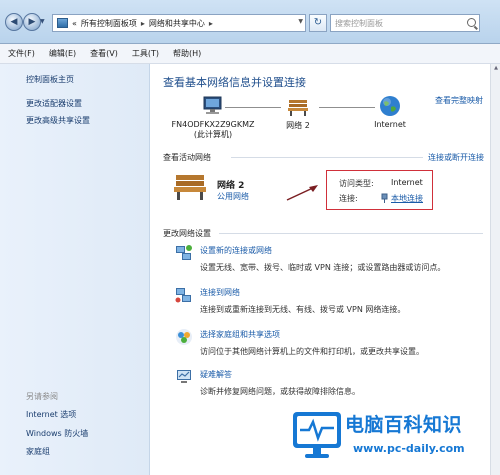  I want to click on globe-icon, so click(390, 106).